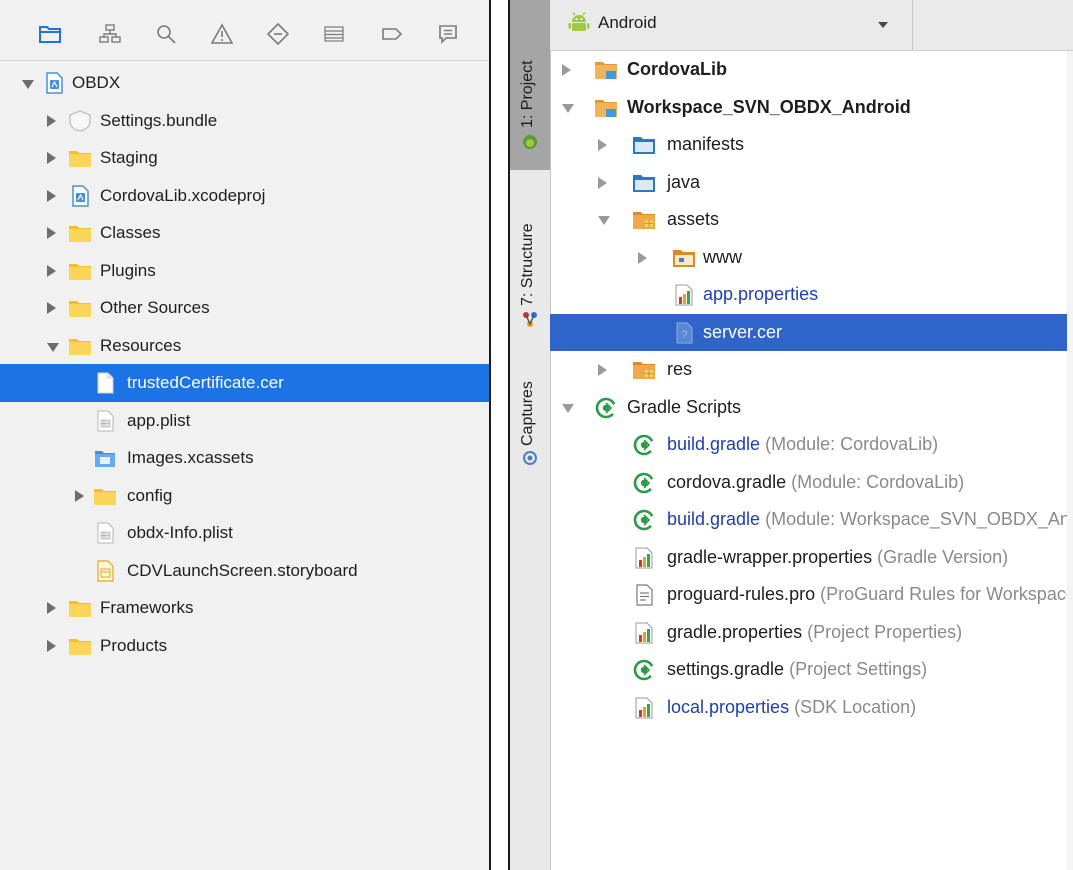 Image resolution: width=1073 pixels, height=870 pixels. I want to click on project-view-dropdown-label: Android, so click(627, 22).